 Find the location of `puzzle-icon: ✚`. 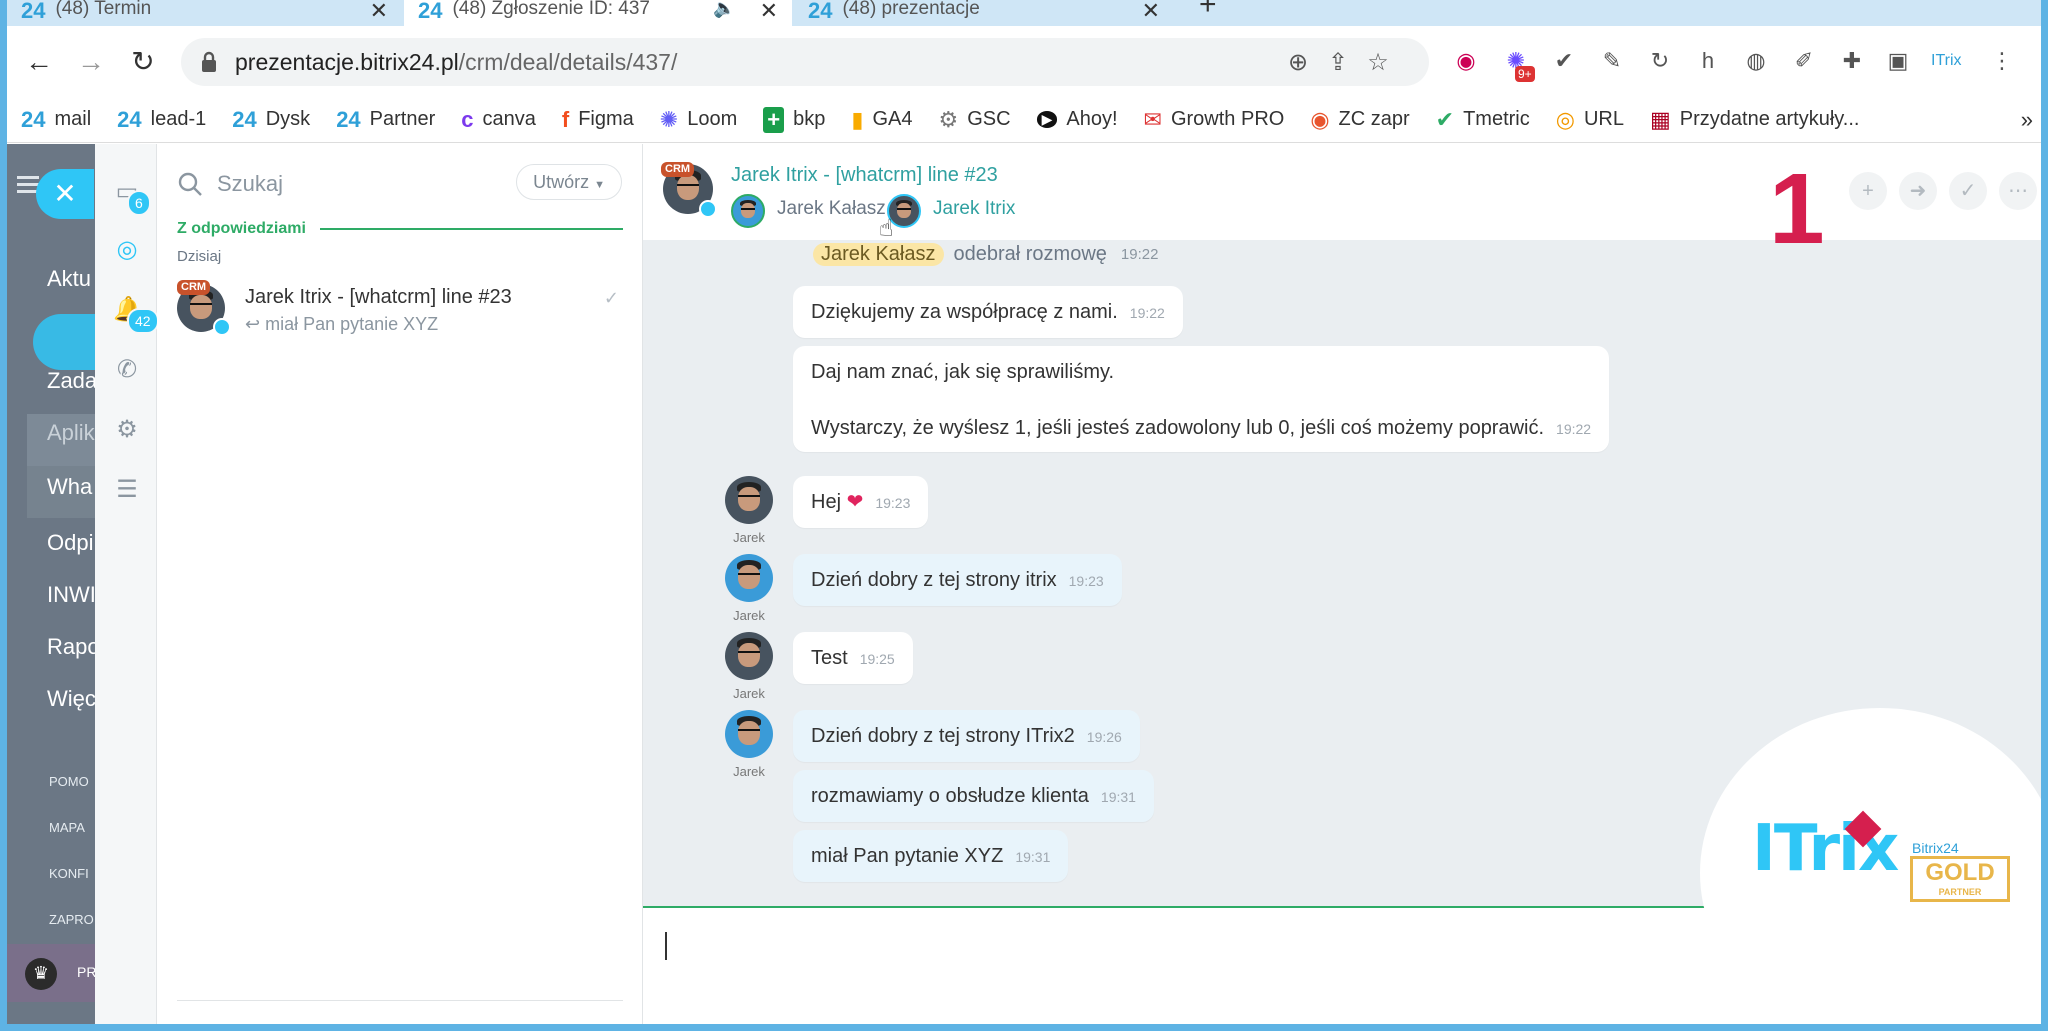

puzzle-icon: ✚ is located at coordinates (1852, 61).